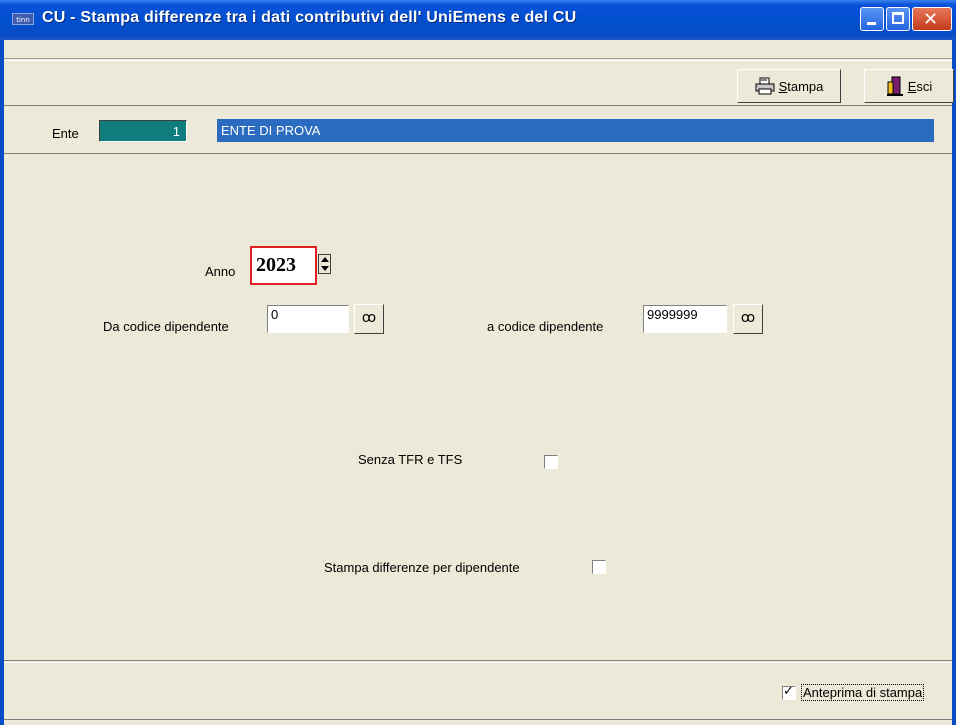  What do you see at coordinates (575, 130) in the screenshot?
I see `ente-name-field: ENTE DI PROVA` at bounding box center [575, 130].